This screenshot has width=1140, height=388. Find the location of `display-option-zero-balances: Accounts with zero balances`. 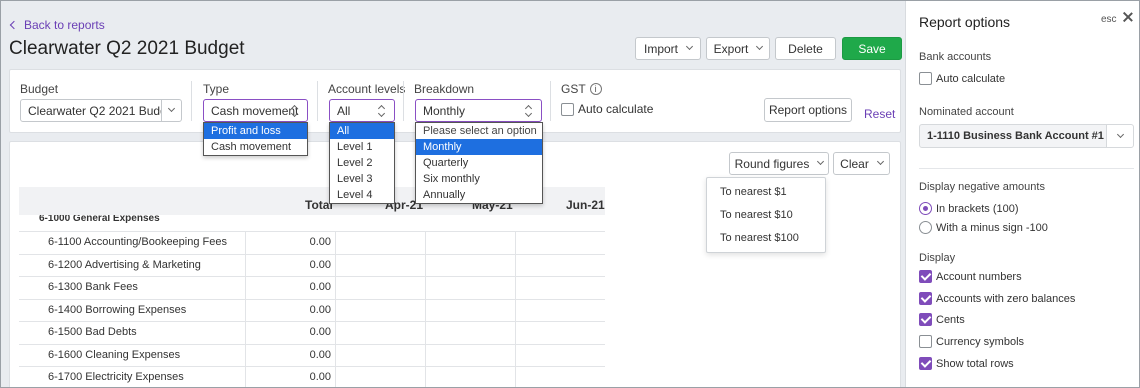

display-option-zero-balances: Accounts with zero balances is located at coordinates (997, 298).